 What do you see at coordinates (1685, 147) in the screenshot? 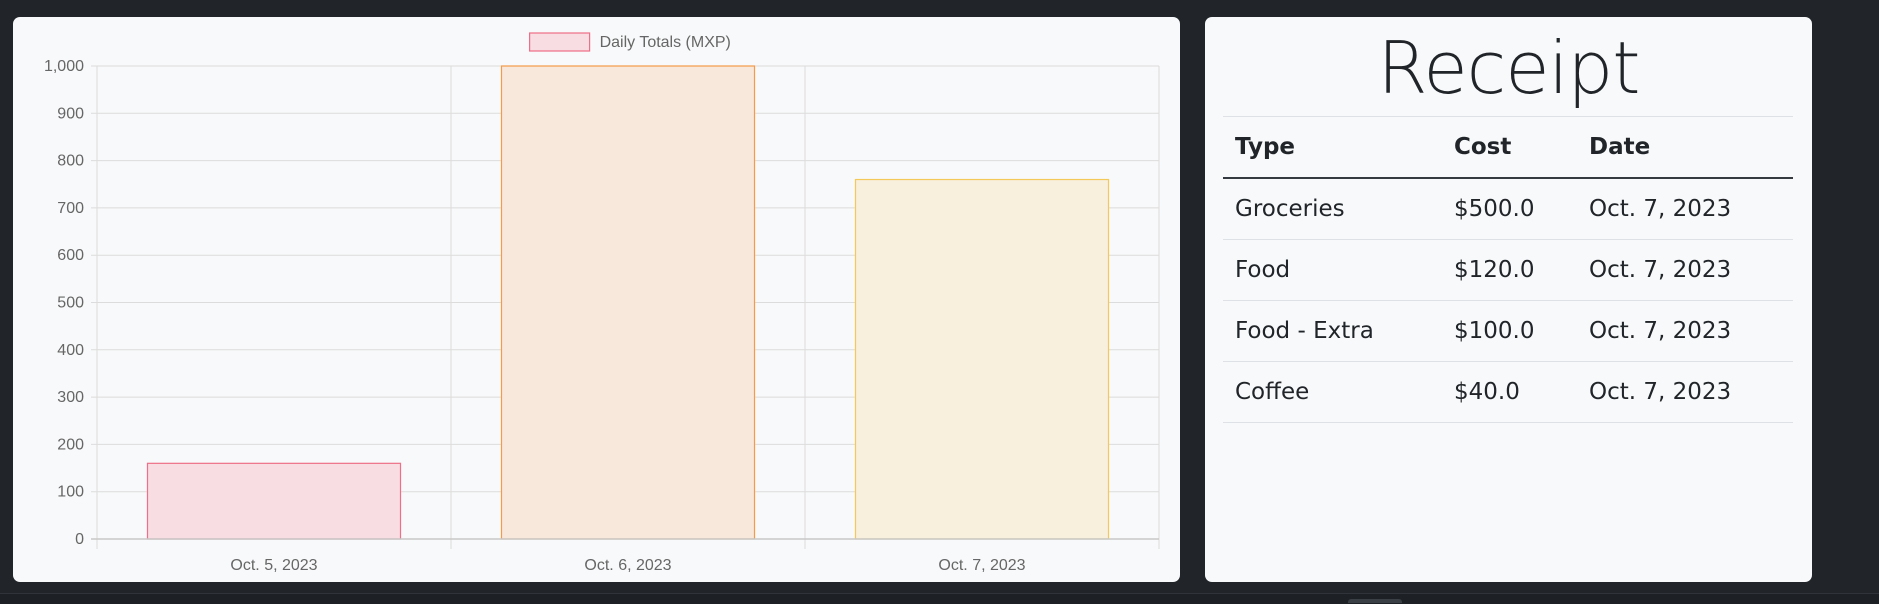
I see `date-column-header: Date` at bounding box center [1685, 147].